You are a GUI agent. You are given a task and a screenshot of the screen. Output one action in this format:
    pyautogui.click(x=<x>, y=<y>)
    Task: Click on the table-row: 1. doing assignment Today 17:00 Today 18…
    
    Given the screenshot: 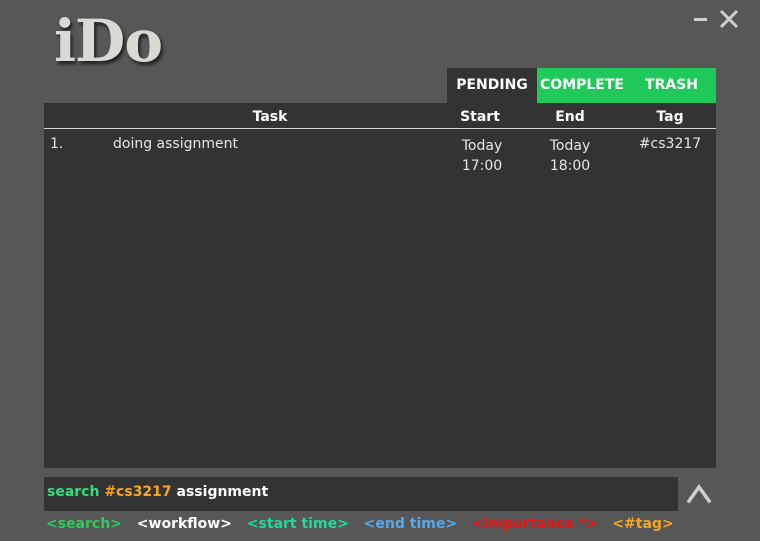 What is the action you would take?
    pyautogui.click(x=380, y=155)
    